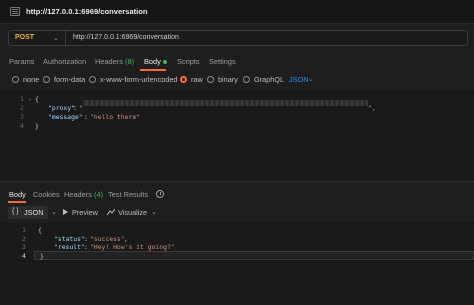  What do you see at coordinates (65, 38) in the screenshot?
I see `url-separator` at bounding box center [65, 38].